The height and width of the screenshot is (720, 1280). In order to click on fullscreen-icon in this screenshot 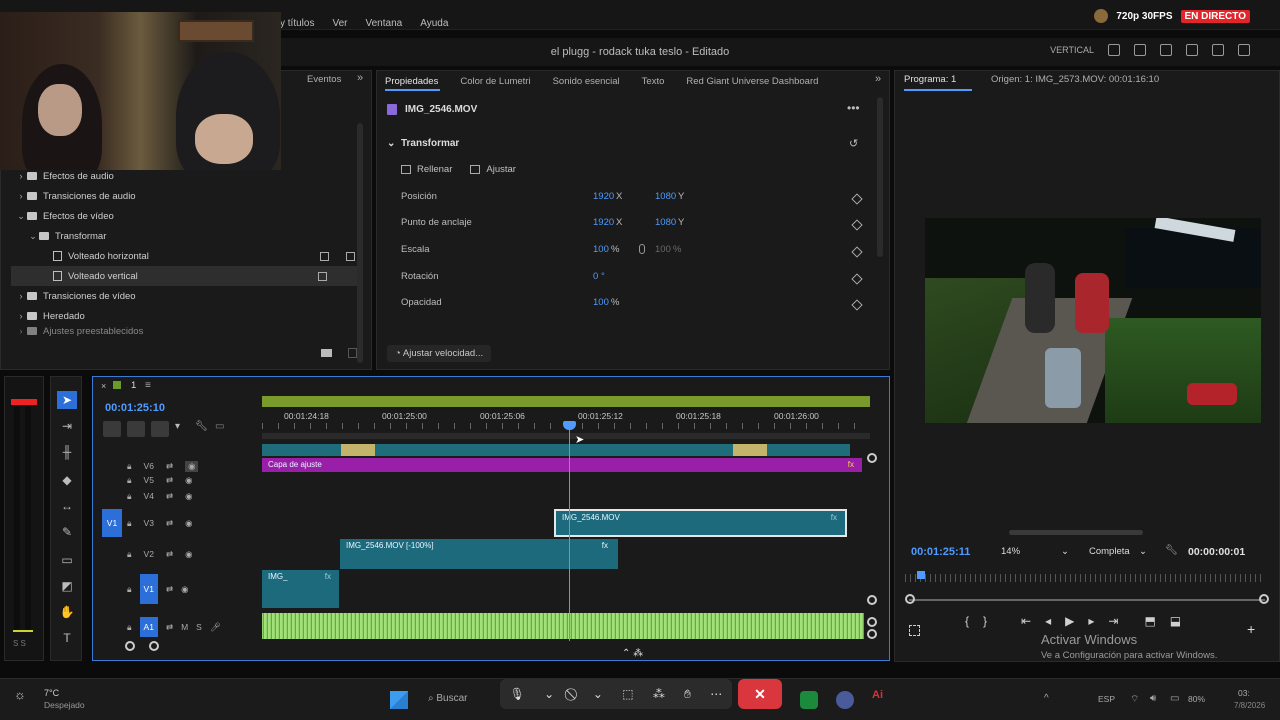, I will do `click(1244, 50)`.